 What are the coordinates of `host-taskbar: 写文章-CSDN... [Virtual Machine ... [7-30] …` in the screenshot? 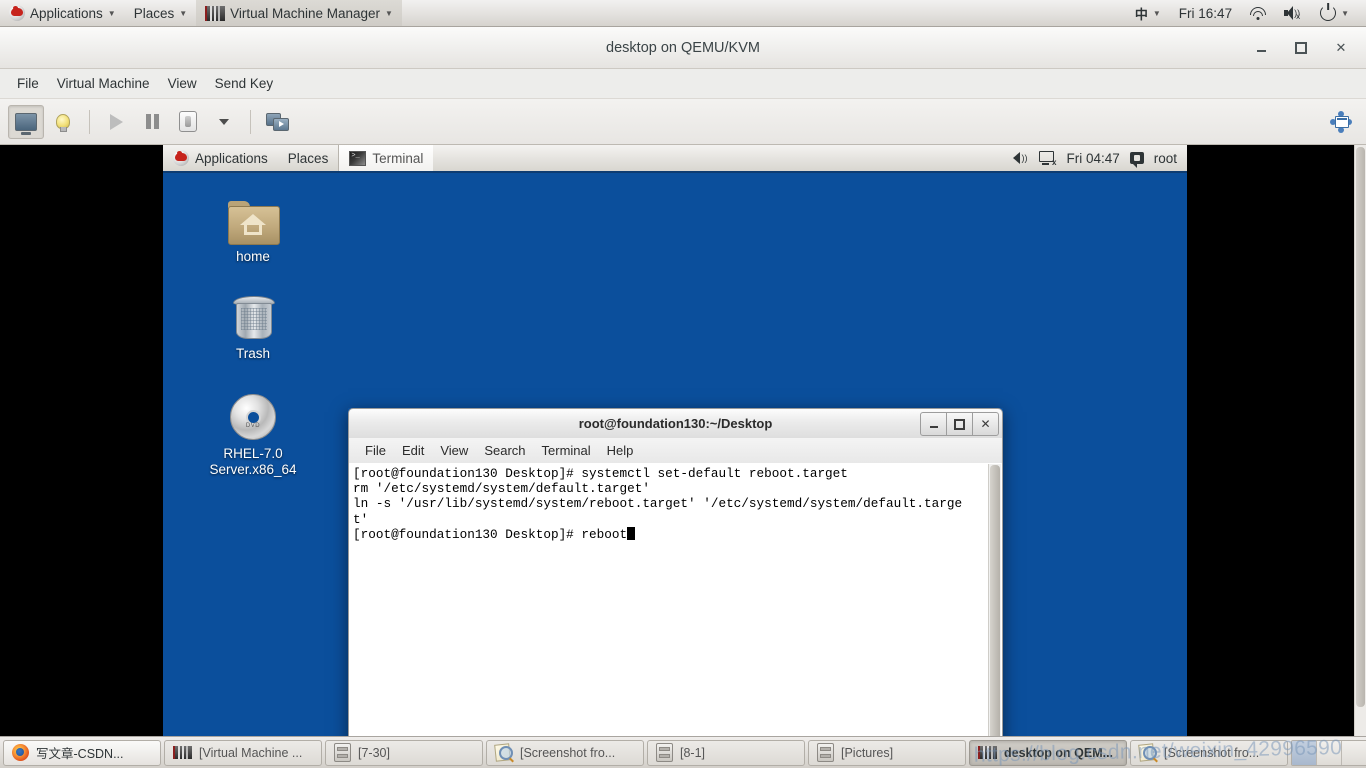 It's located at (683, 752).